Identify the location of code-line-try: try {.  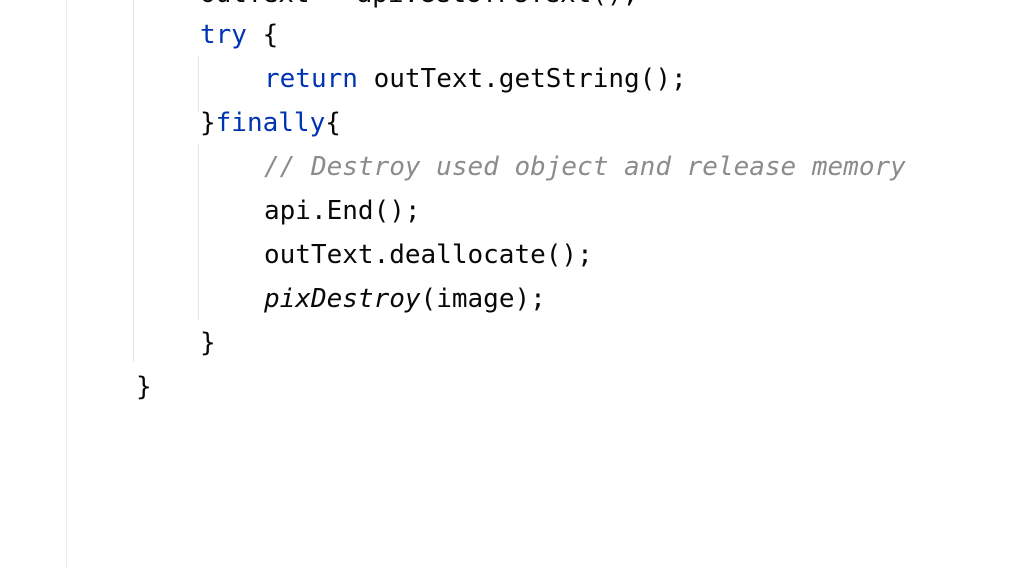
(239, 35).